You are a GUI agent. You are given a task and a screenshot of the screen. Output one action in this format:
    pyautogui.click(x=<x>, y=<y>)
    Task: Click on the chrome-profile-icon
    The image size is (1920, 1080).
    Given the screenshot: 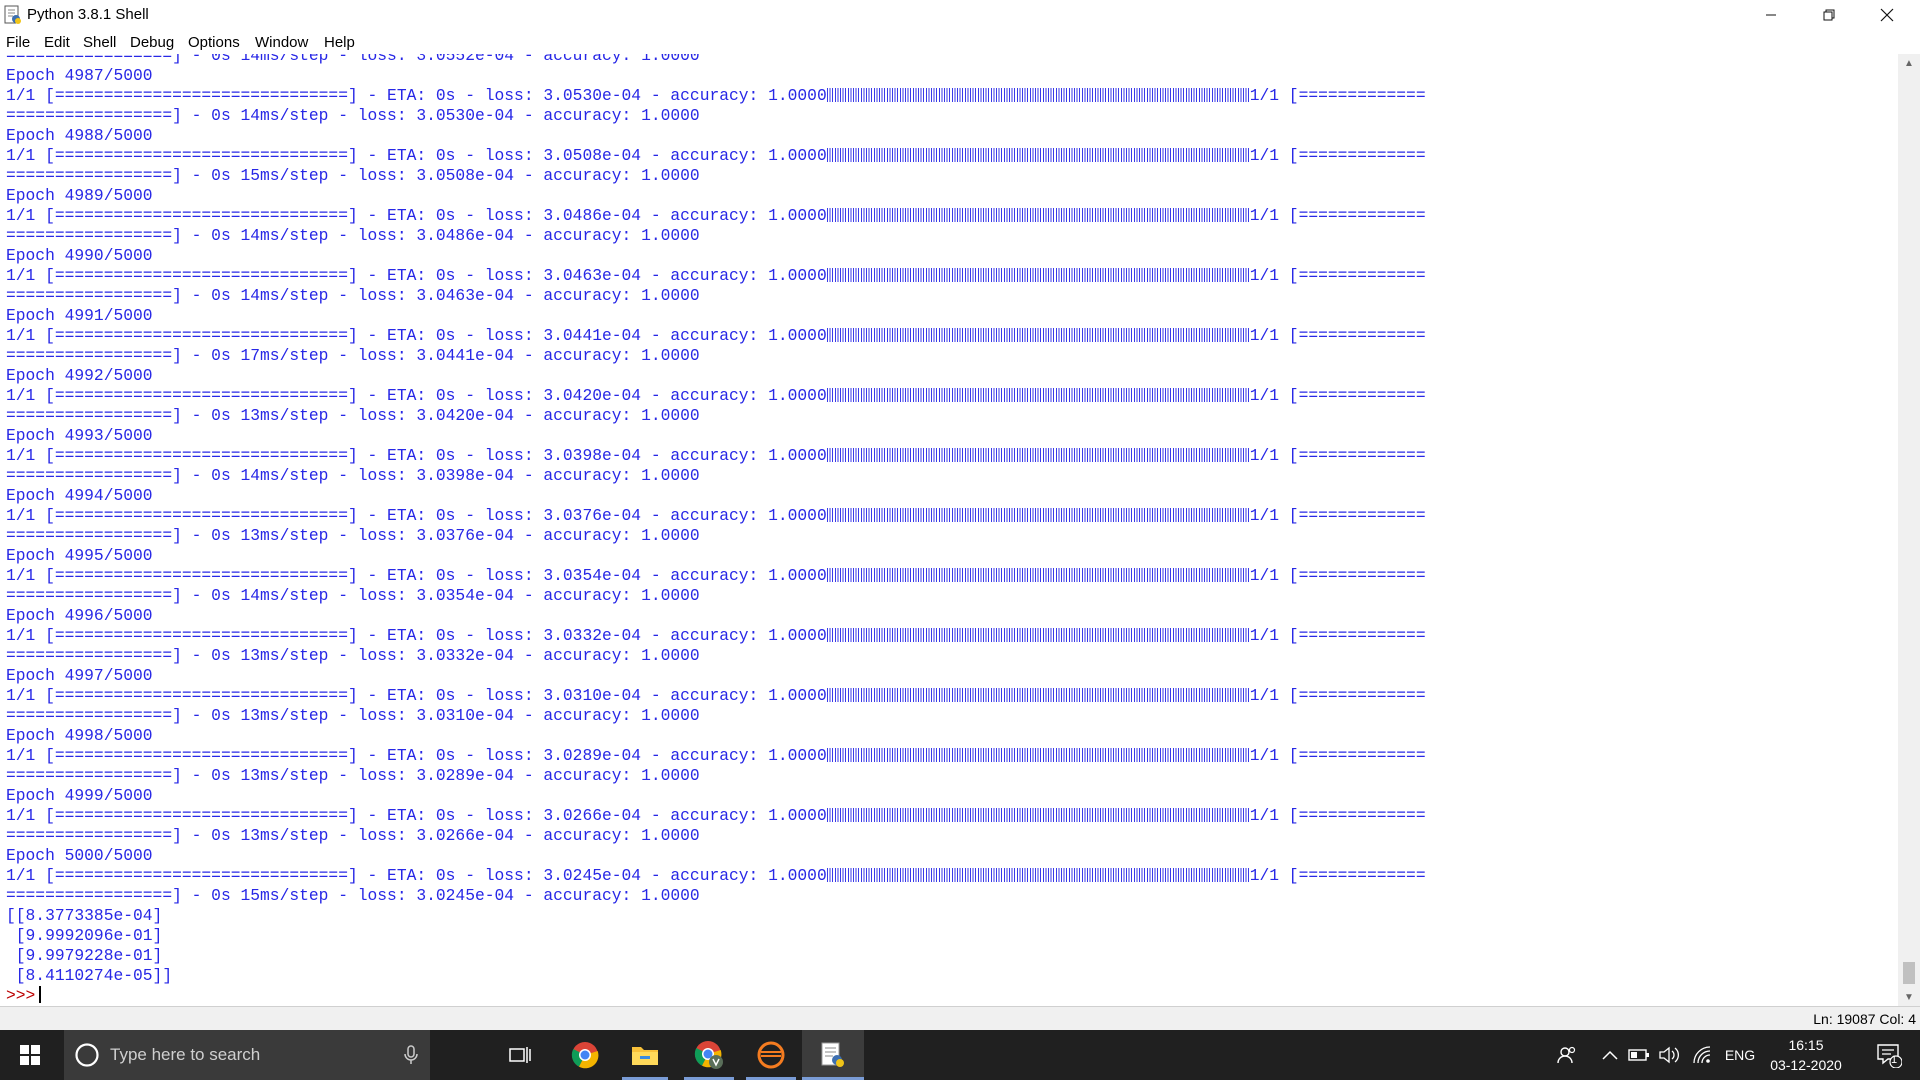 What is the action you would take?
    pyautogui.click(x=708, y=1055)
    